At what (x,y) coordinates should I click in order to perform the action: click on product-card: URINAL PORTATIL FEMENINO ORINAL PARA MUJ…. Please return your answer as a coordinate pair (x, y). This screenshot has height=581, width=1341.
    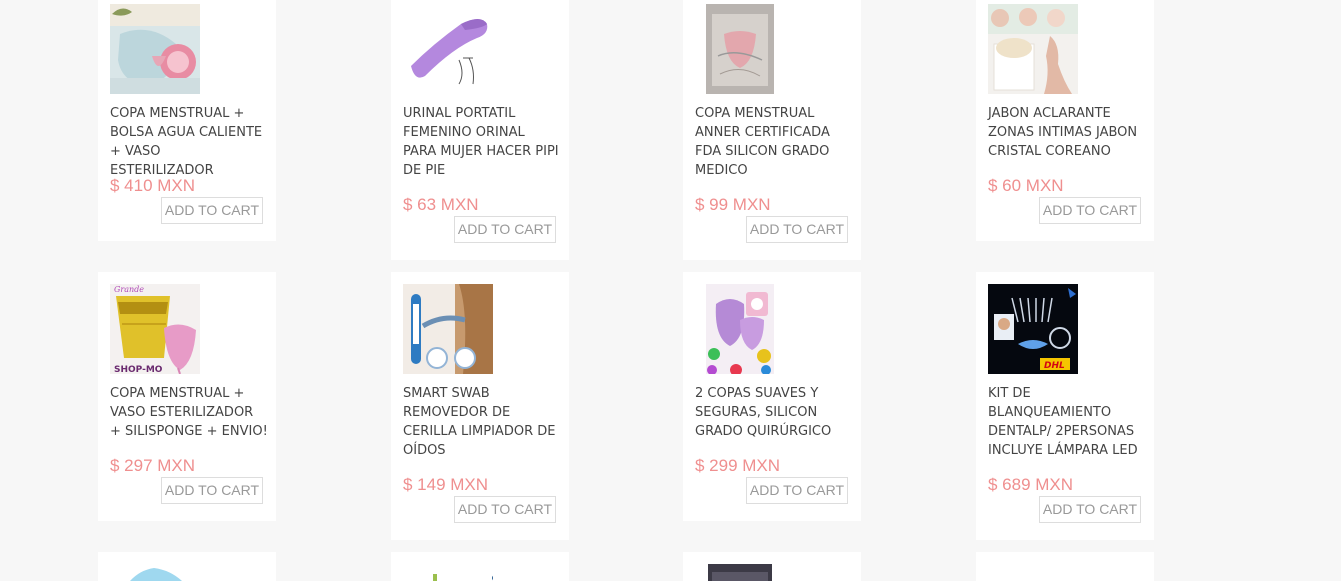
    Looking at the image, I should click on (480, 130).